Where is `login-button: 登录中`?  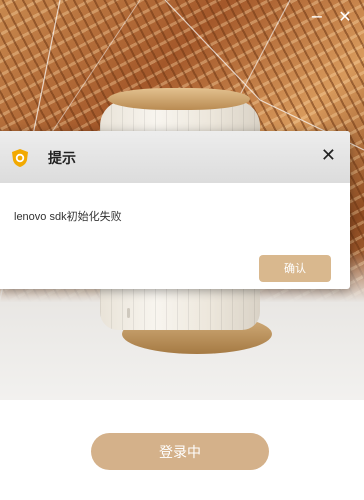
login-button: 登录中 is located at coordinates (180, 451).